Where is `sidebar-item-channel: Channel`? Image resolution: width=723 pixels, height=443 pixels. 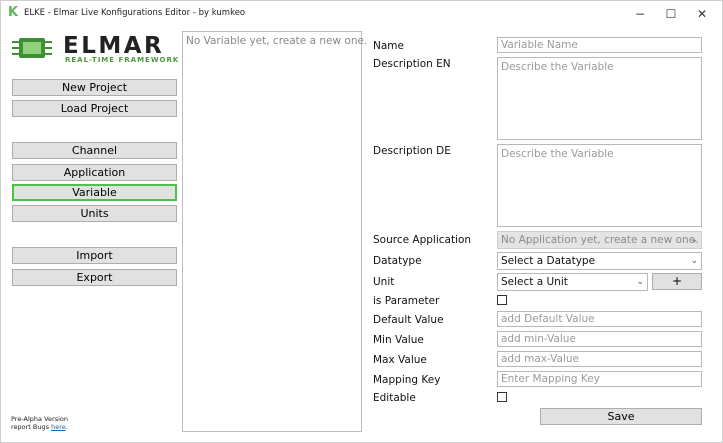 sidebar-item-channel: Channel is located at coordinates (94, 150).